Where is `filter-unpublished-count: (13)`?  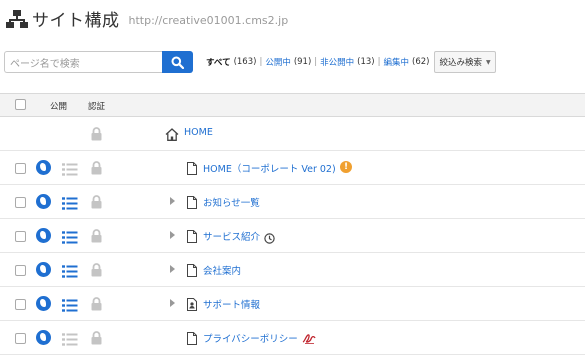 filter-unpublished-count: (13) is located at coordinates (366, 62).